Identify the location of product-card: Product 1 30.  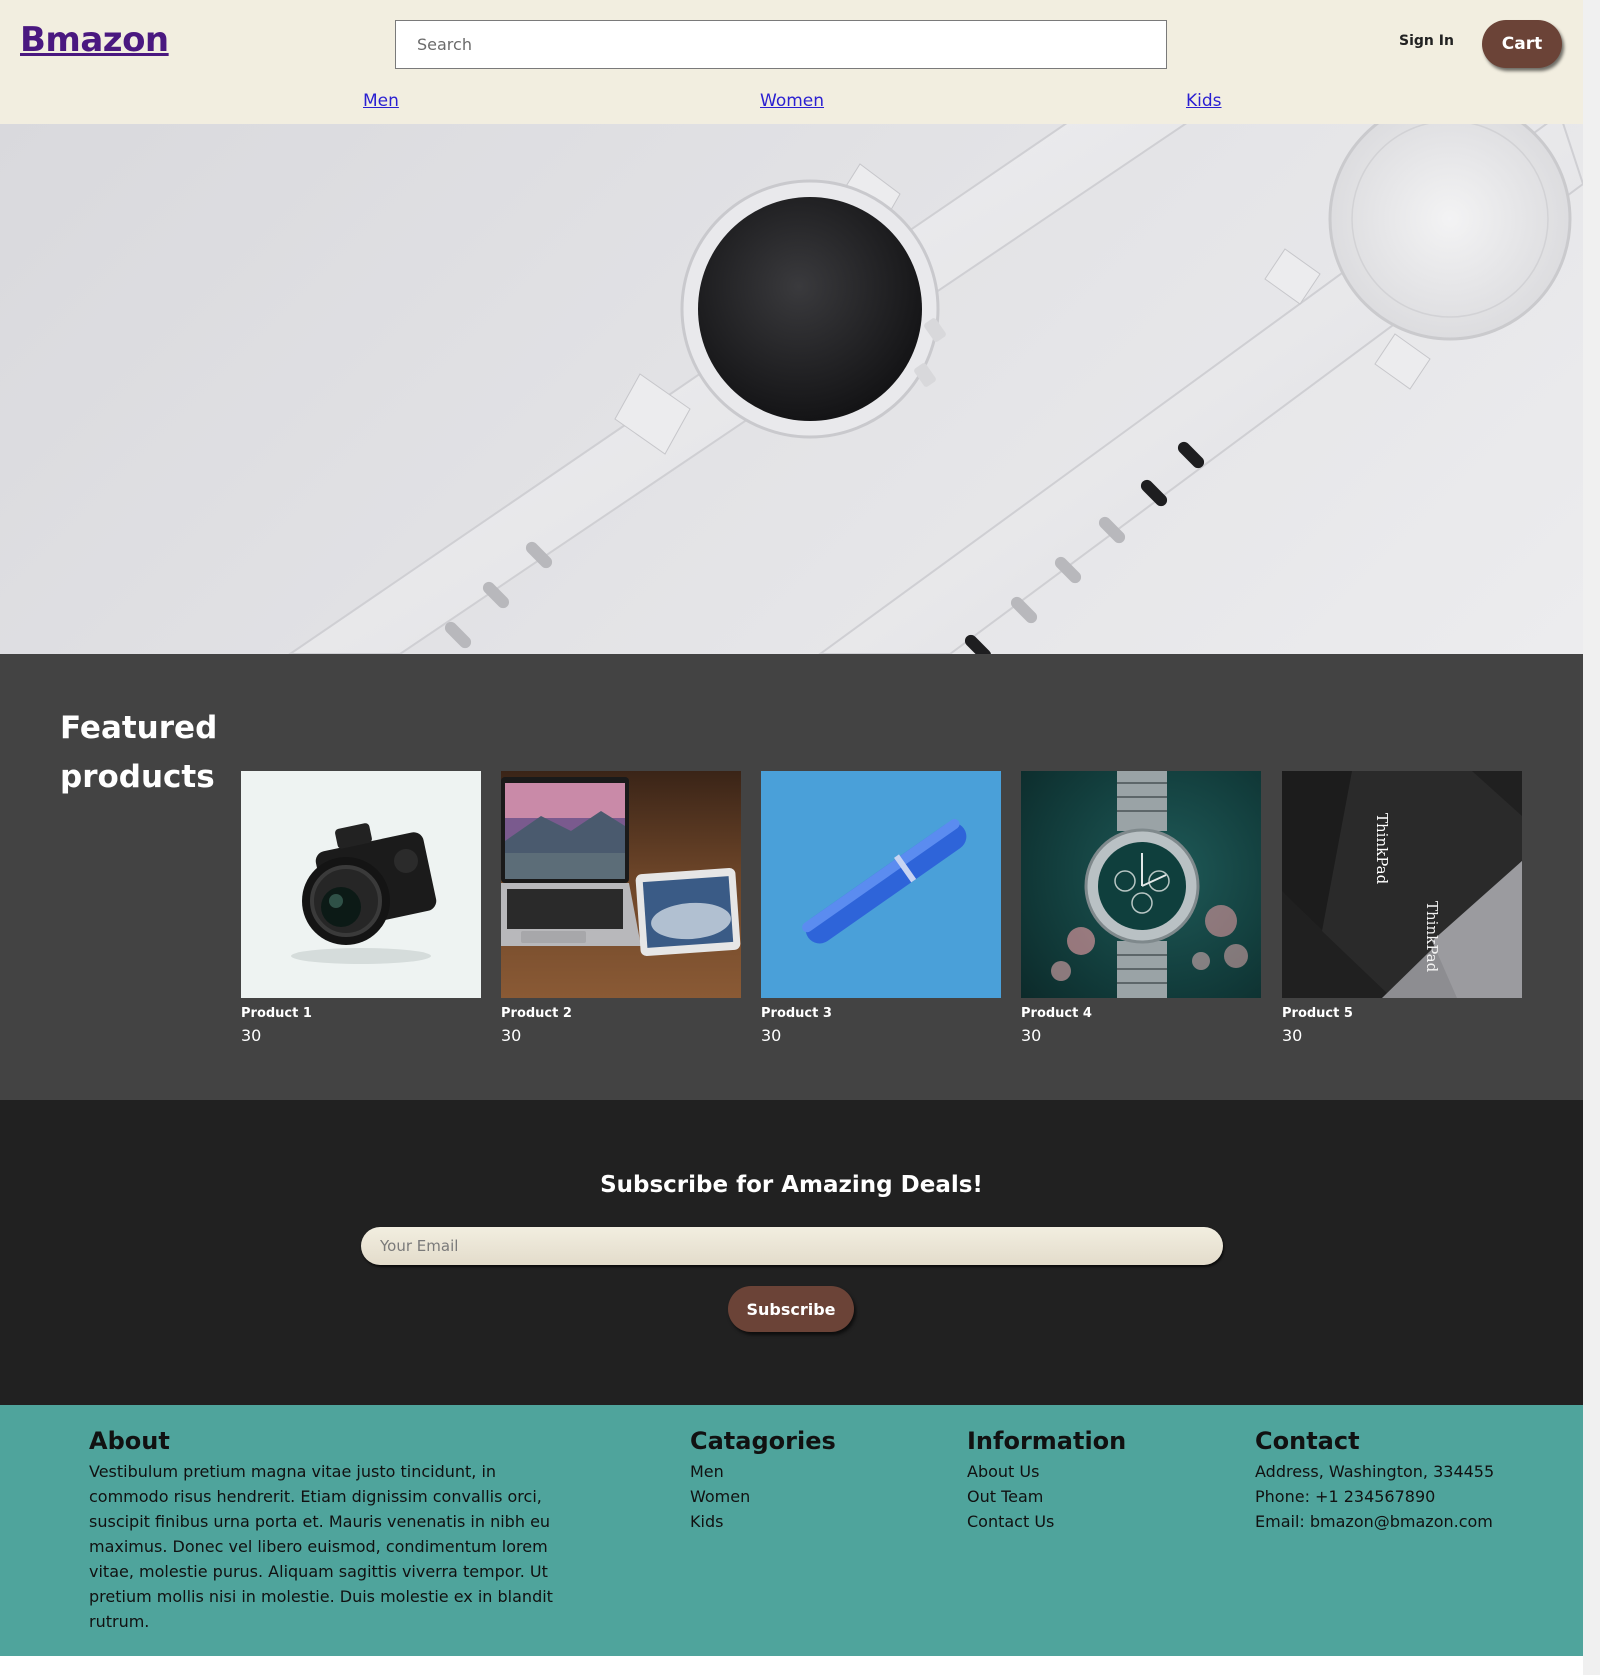
(361, 908).